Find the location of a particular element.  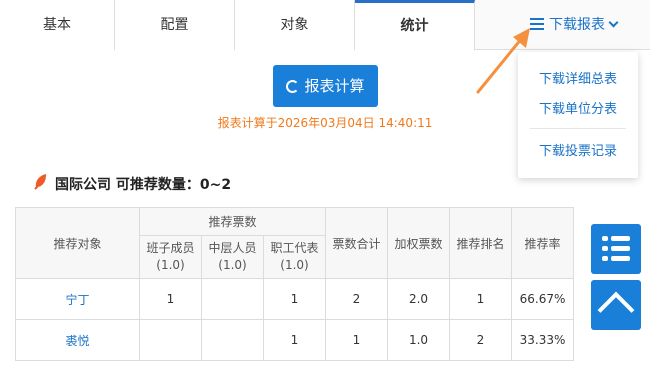

col-middle-weight: (1.0) is located at coordinates (232, 265).